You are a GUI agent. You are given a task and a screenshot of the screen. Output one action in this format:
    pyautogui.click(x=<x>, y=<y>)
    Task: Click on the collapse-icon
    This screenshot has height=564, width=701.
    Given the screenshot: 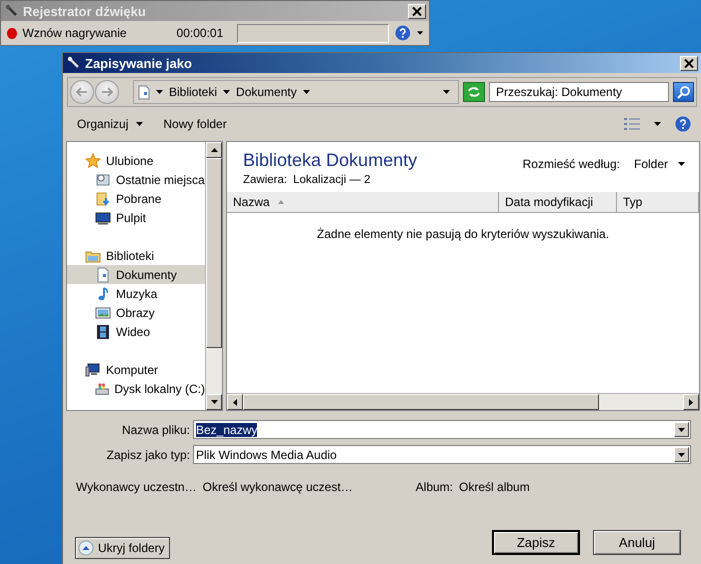 What is the action you would take?
    pyautogui.click(x=86, y=548)
    